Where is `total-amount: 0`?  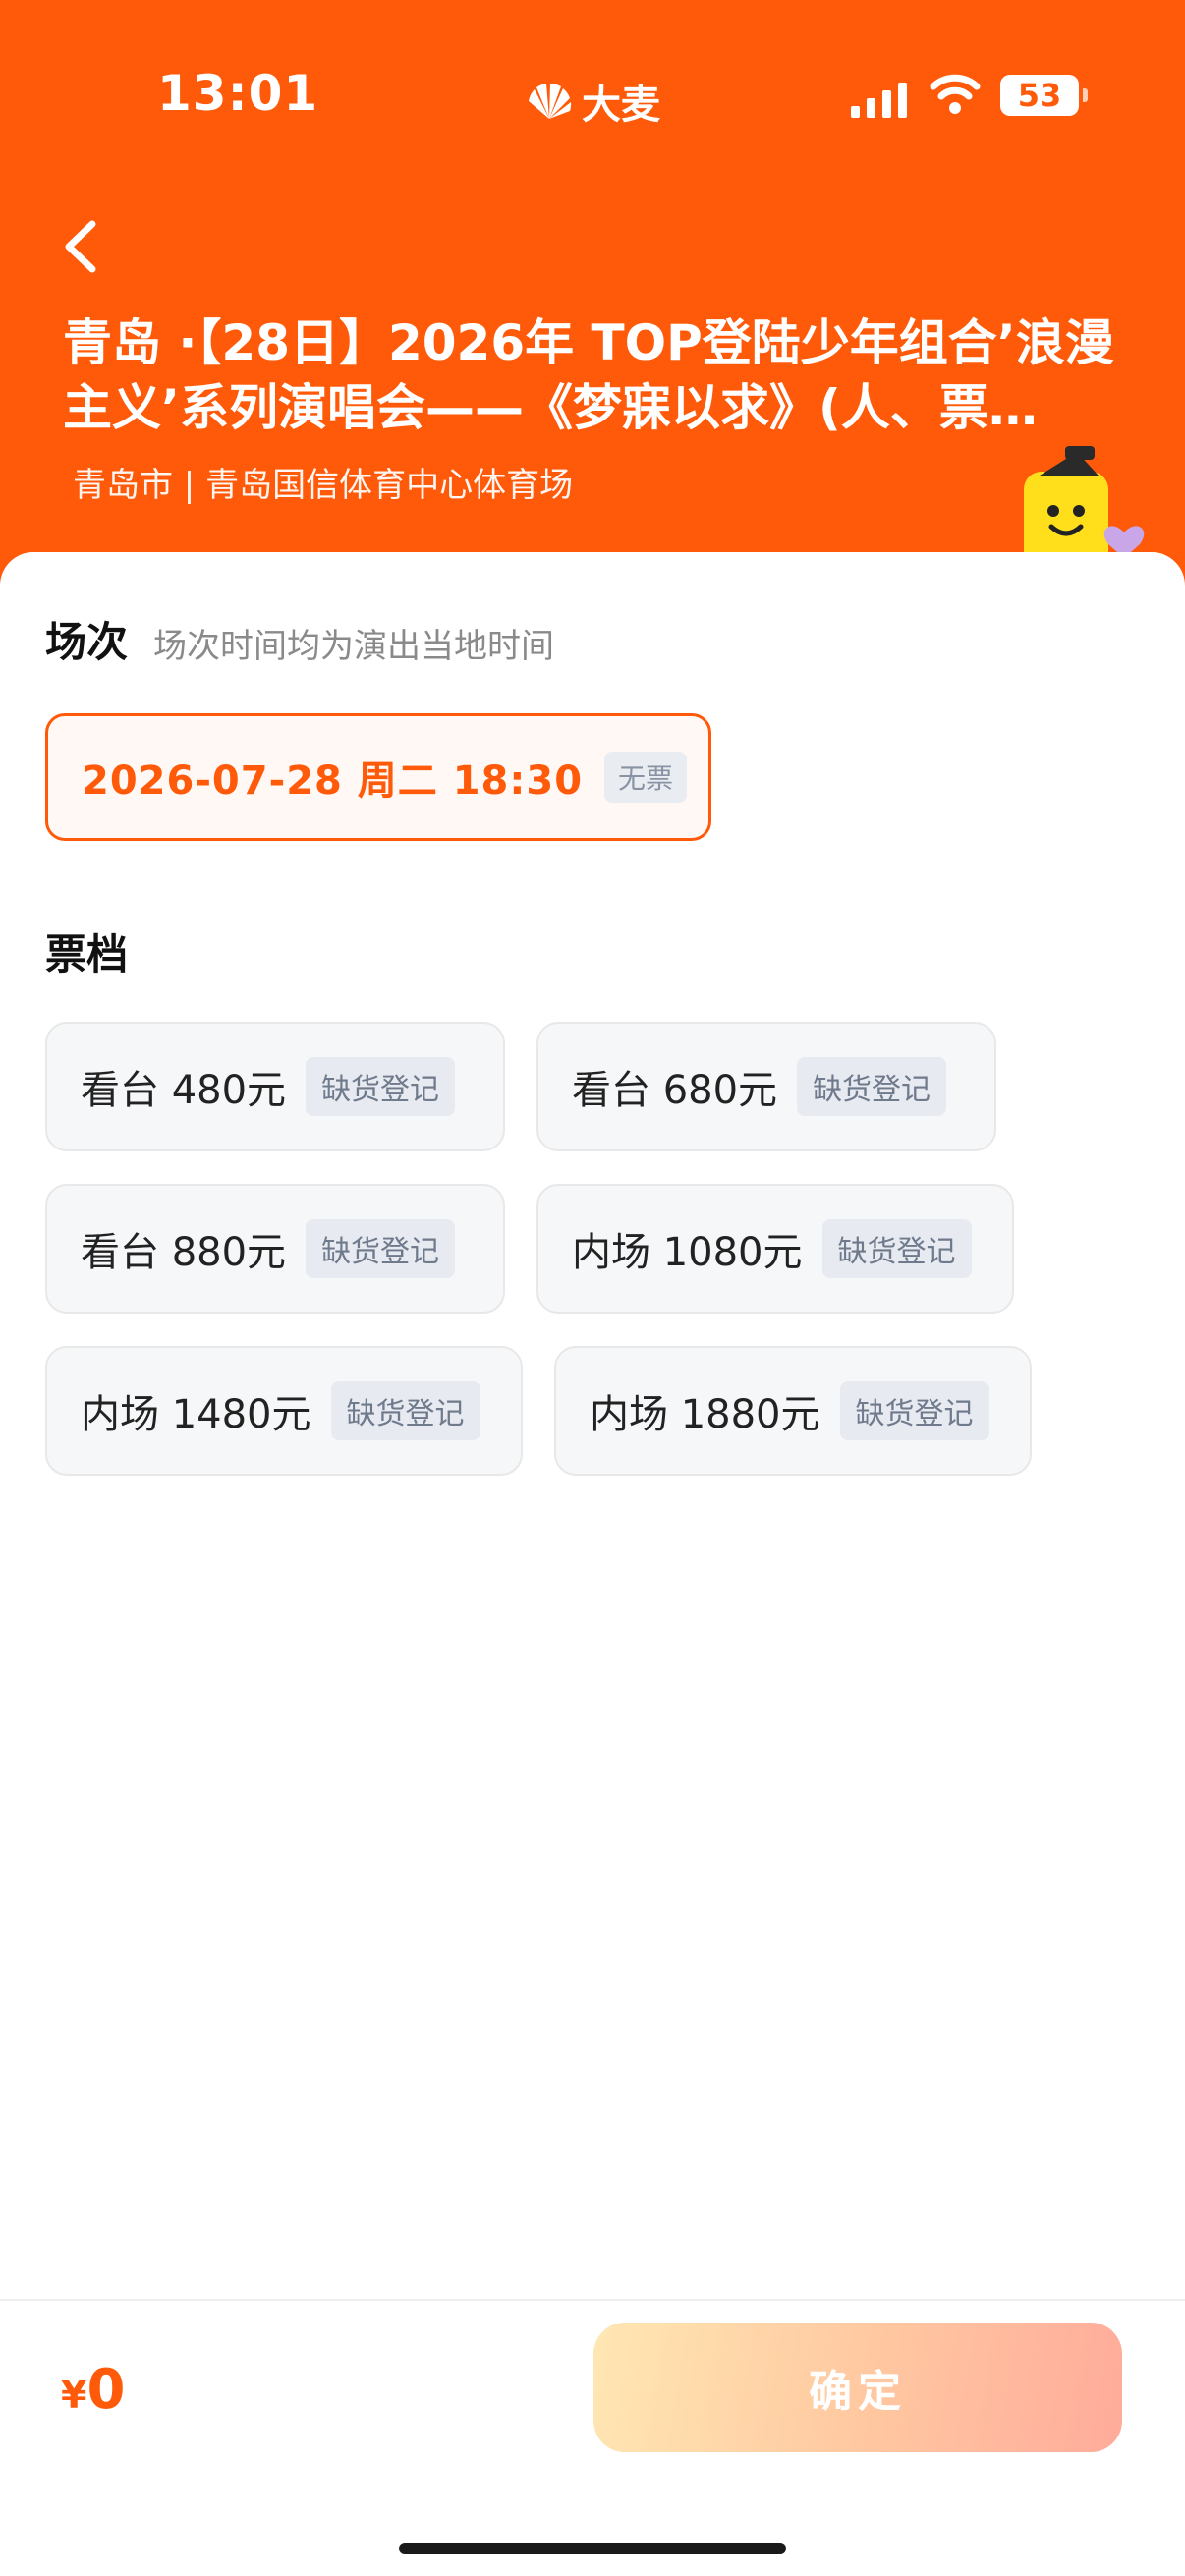
total-amount: 0 is located at coordinates (106, 2390).